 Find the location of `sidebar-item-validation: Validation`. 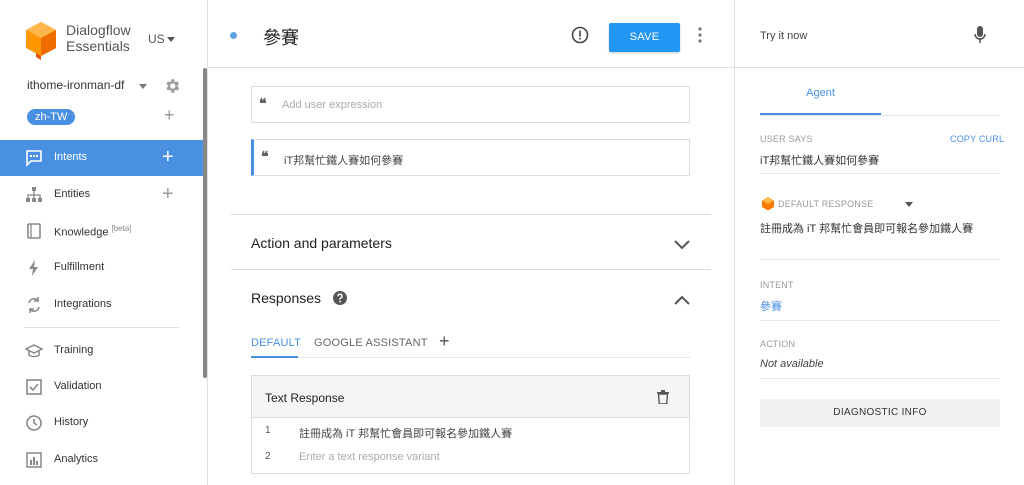

sidebar-item-validation: Validation is located at coordinates (101, 387).